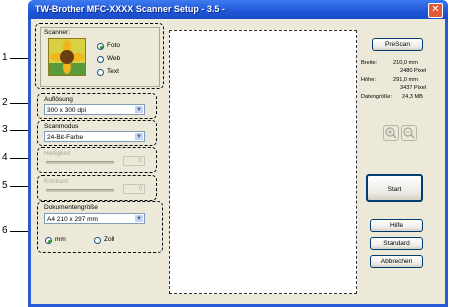 The image size is (450, 307). I want to click on zoom-in-icon, so click(391, 133).